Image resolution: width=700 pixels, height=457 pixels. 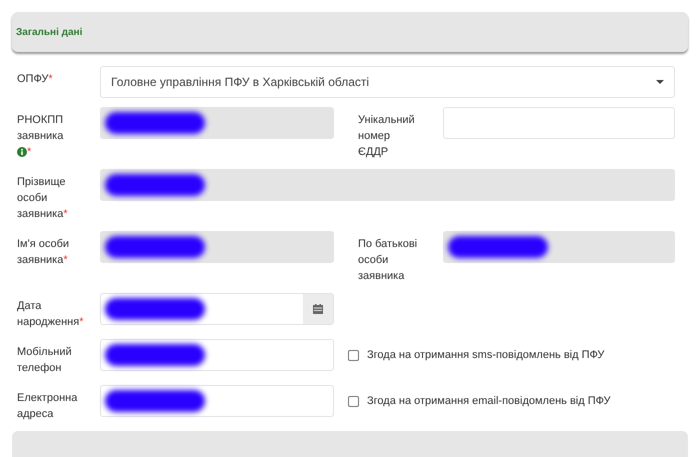 I want to click on calendar-icon, so click(x=318, y=309).